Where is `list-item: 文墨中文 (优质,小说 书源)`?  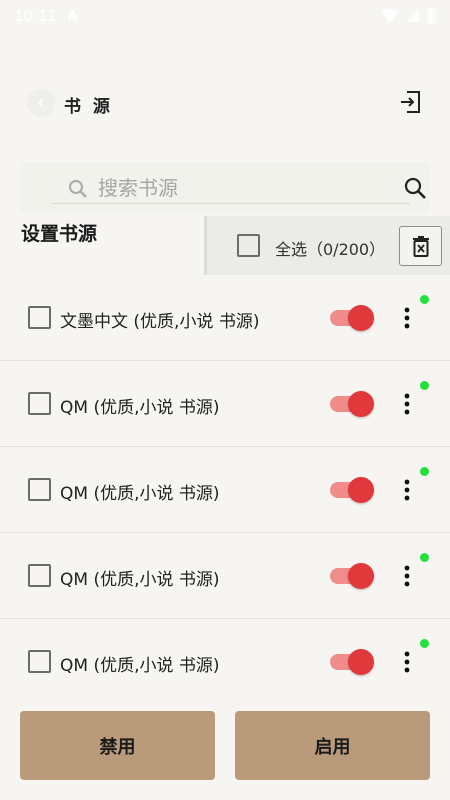 list-item: 文墨中文 (优质,小说 书源) is located at coordinates (225, 318).